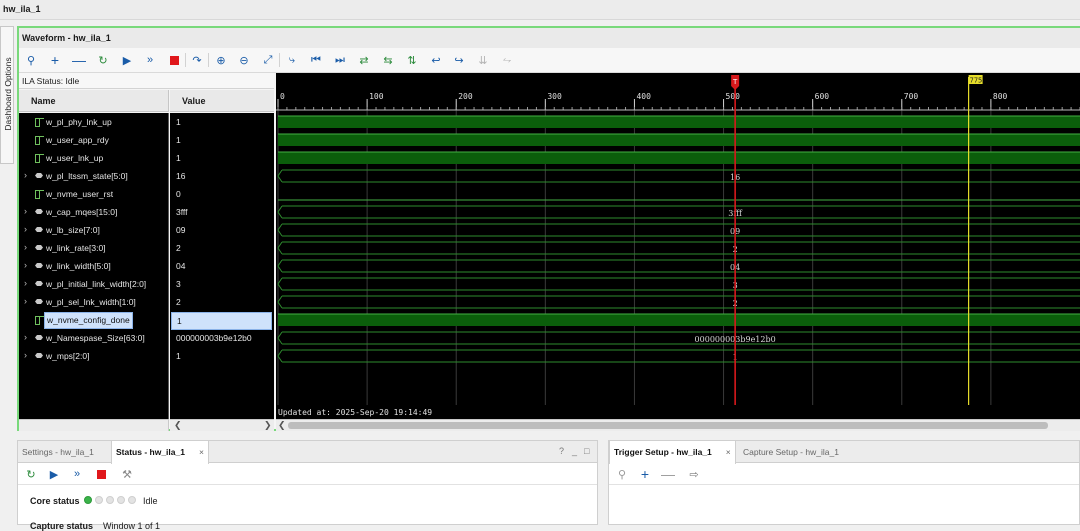 The image size is (1080, 531). What do you see at coordinates (179, 321) in the screenshot?
I see `signal-value: 1` at bounding box center [179, 321].